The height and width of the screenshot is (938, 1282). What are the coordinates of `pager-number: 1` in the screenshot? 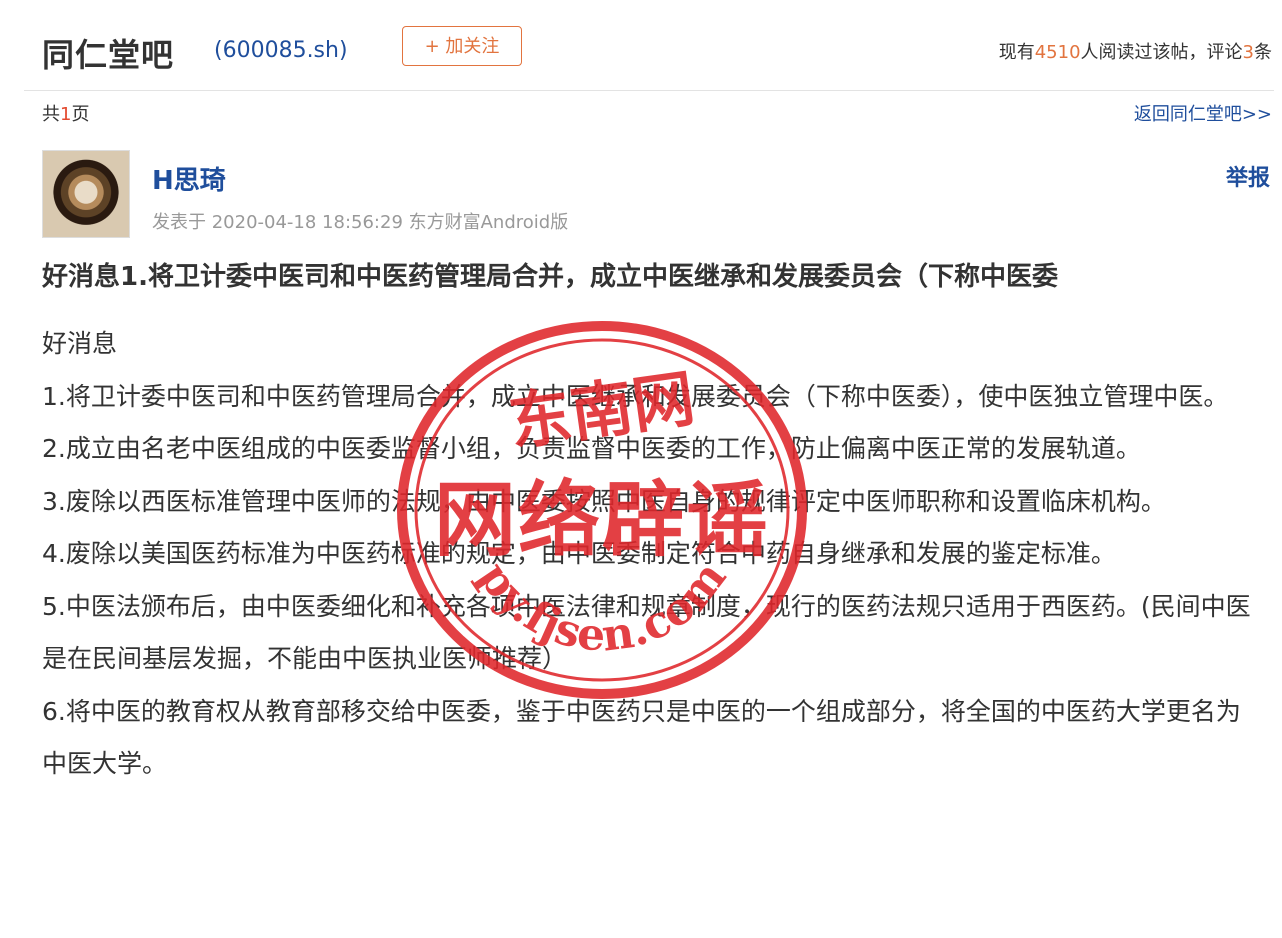 It's located at (65, 114).